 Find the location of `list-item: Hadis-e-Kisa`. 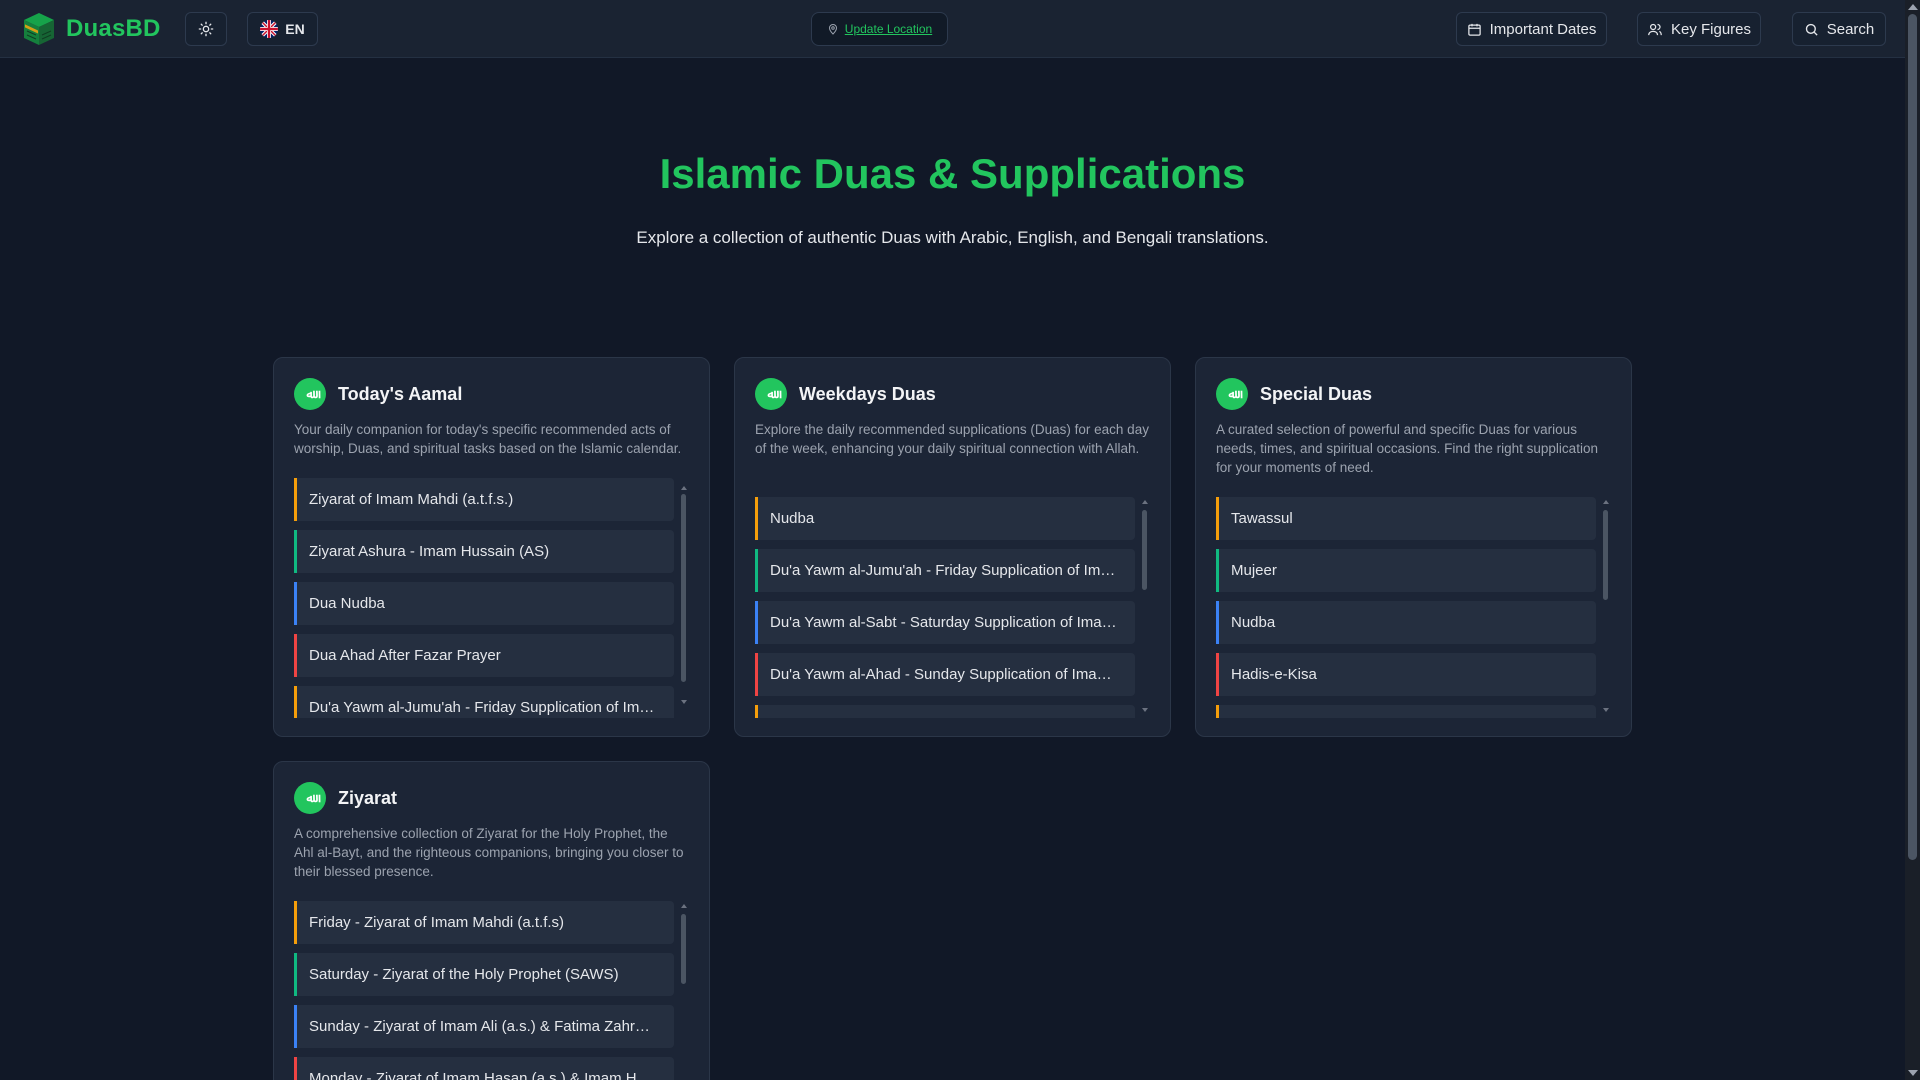

list-item: Hadis-e-Kisa is located at coordinates (1406, 674).